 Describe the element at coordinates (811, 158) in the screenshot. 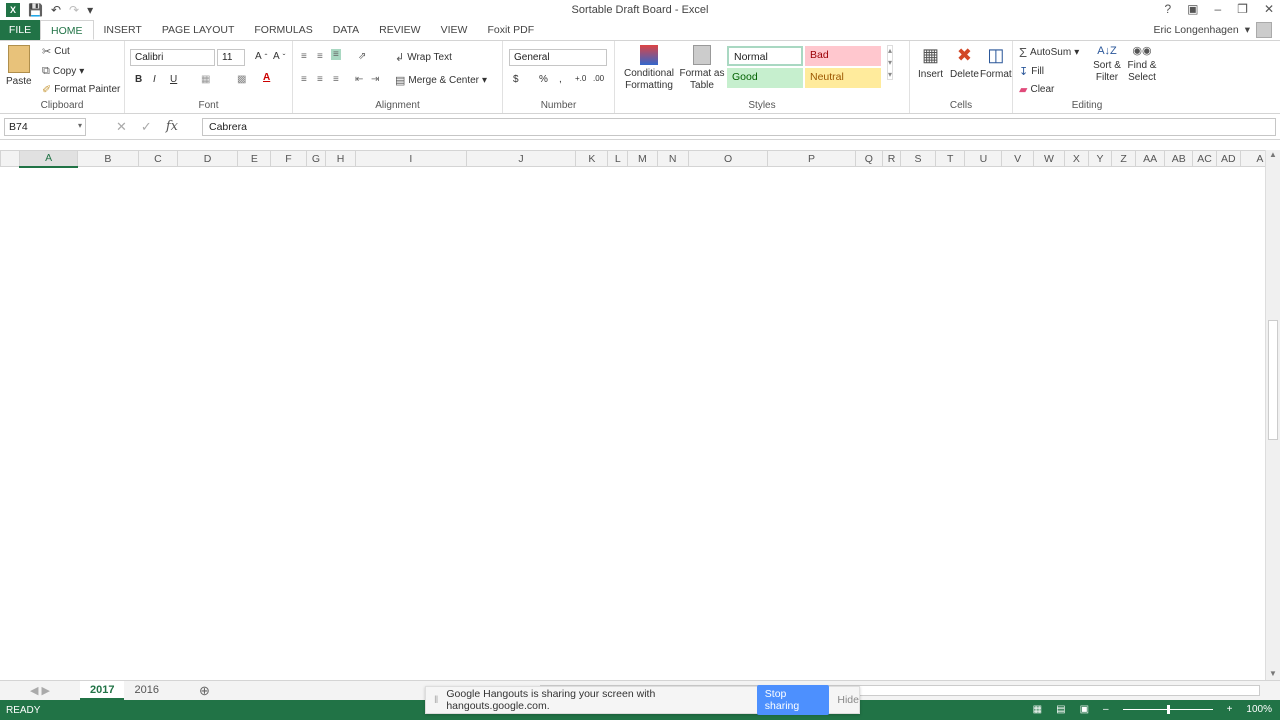

I see `column-header: P` at that location.